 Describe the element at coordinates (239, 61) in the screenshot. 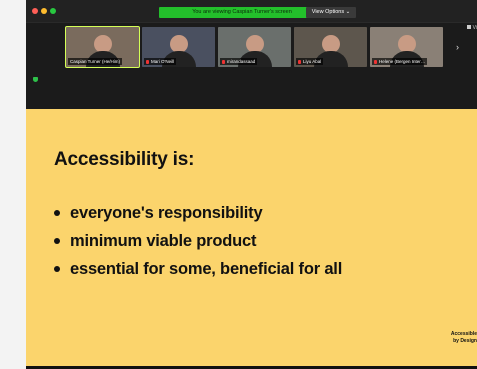

I see `participant-name: mirandassaad` at that location.